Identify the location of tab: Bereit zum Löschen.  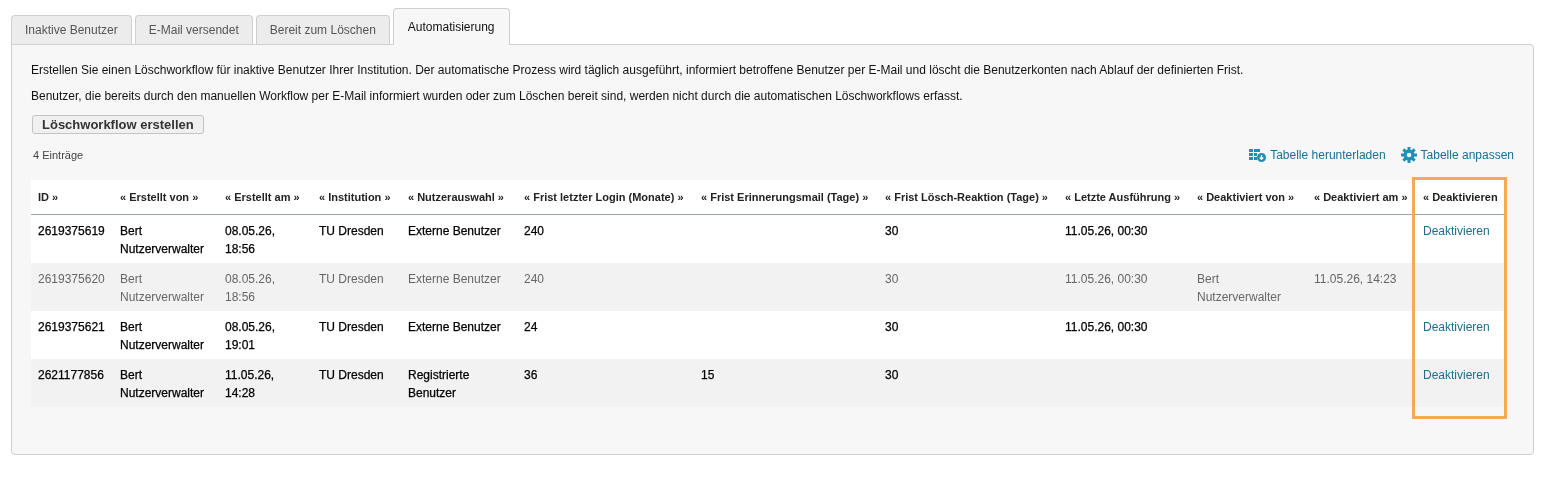
(322, 29).